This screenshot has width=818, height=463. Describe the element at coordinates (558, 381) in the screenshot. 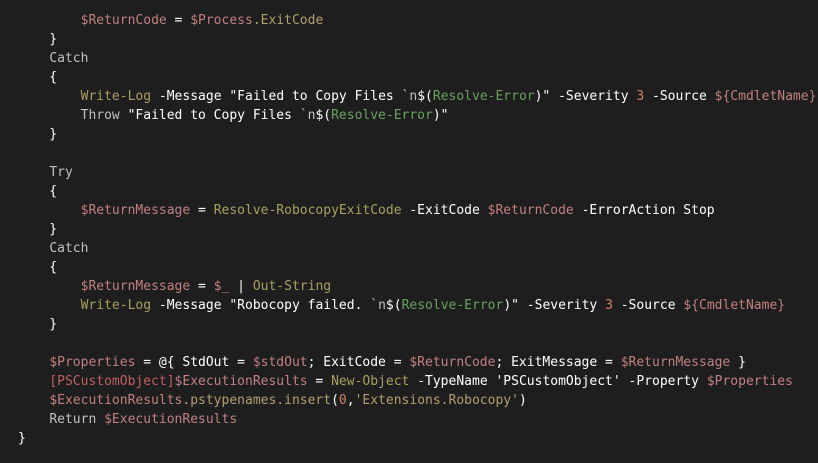

I see `code-token: 'PSCustomObject'` at that location.